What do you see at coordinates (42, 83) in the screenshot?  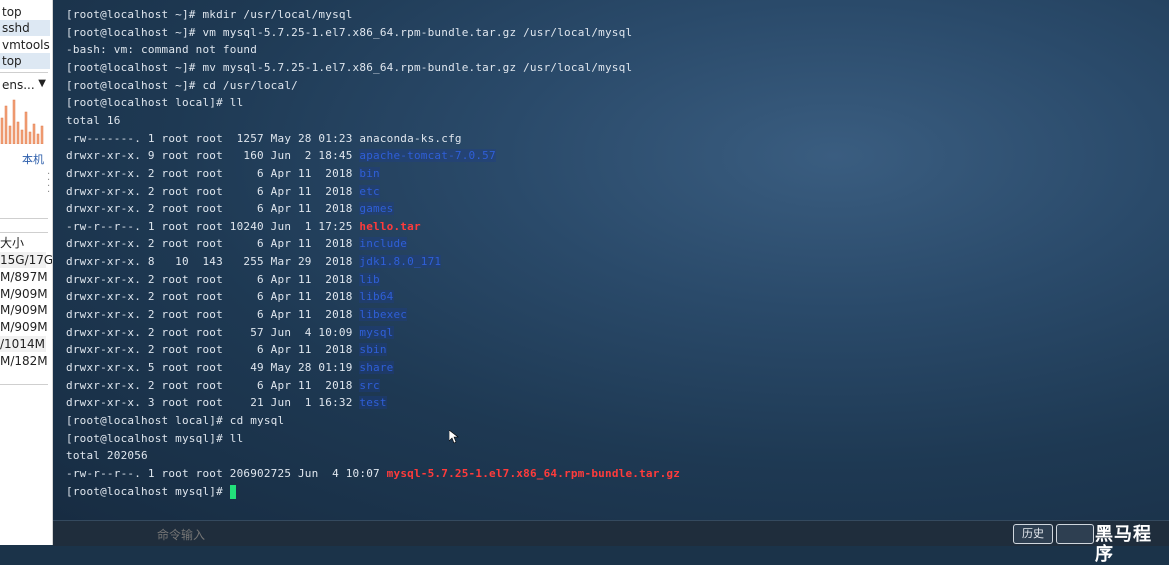 I see `chevron-down-icon: ▼` at bounding box center [42, 83].